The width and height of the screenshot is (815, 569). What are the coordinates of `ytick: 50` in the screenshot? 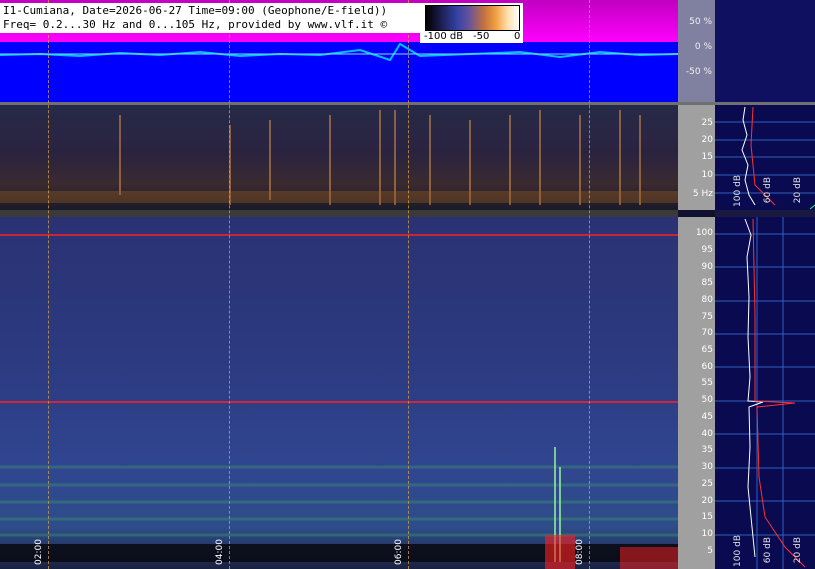 It's located at (707, 400).